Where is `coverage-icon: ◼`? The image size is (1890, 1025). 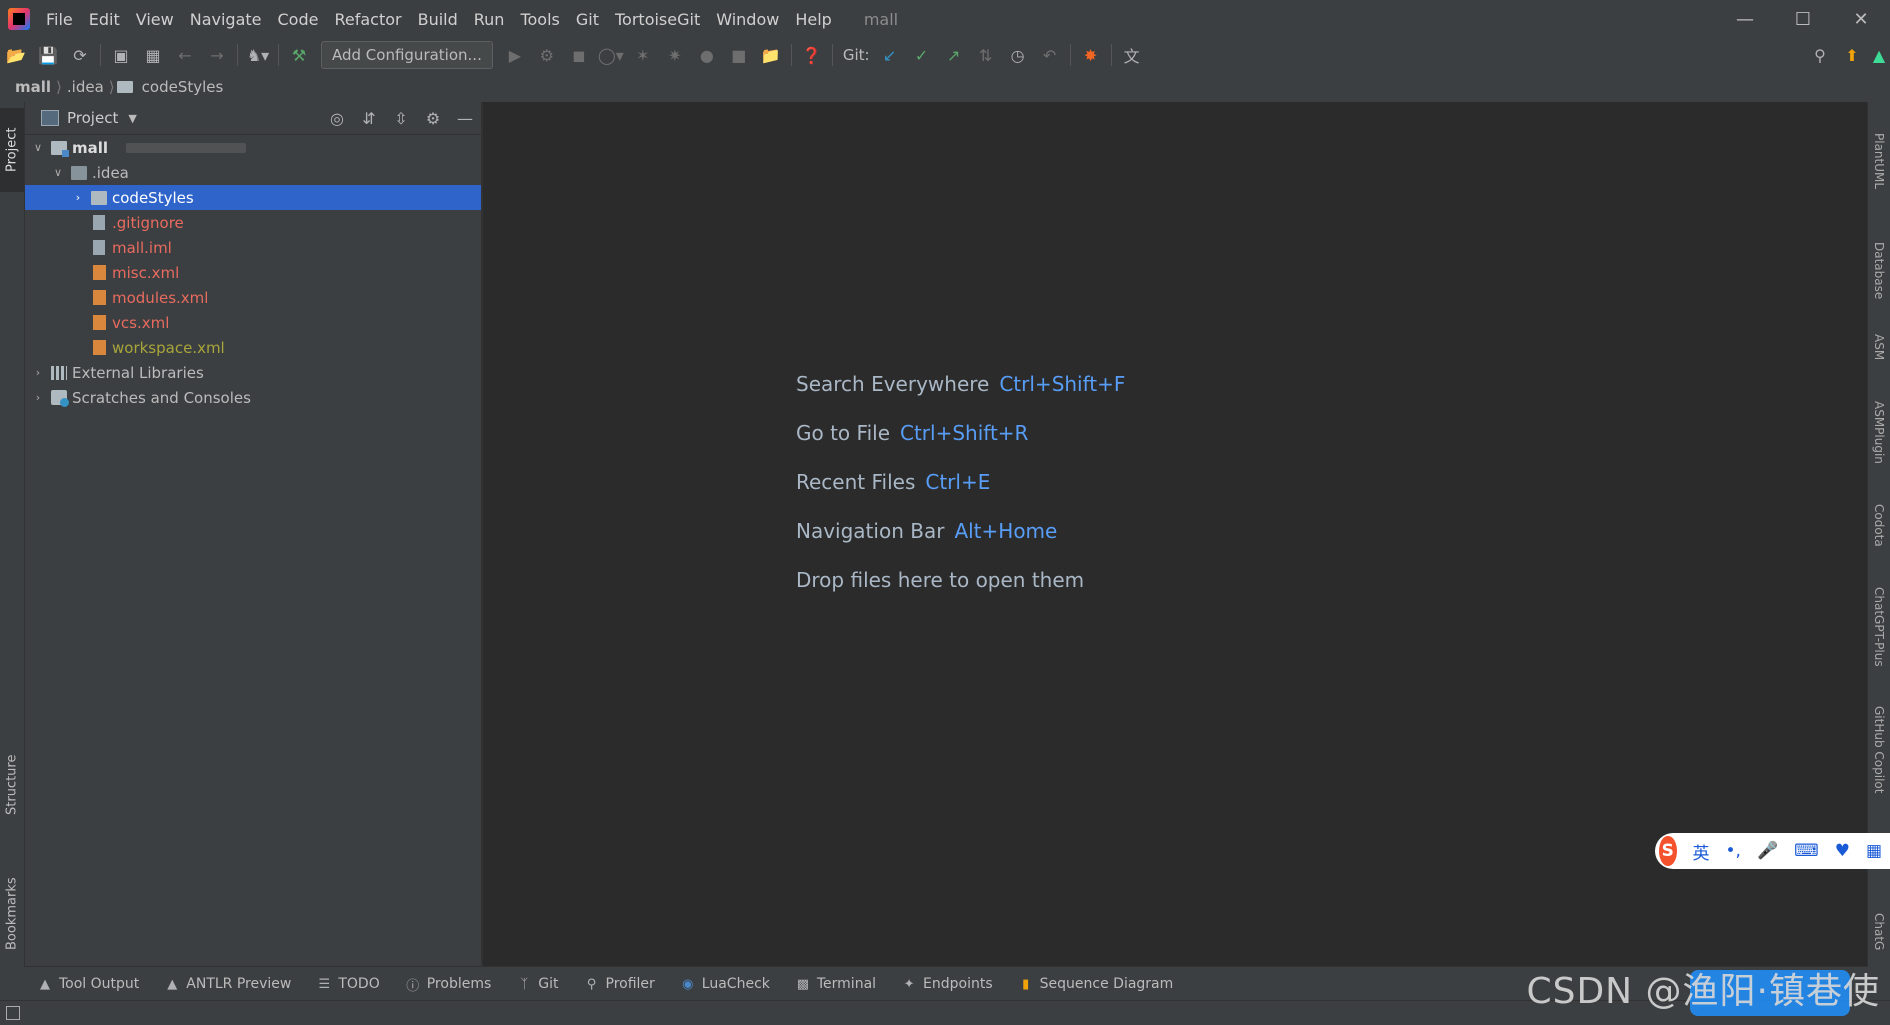
coverage-icon: ◼ is located at coordinates (579, 55).